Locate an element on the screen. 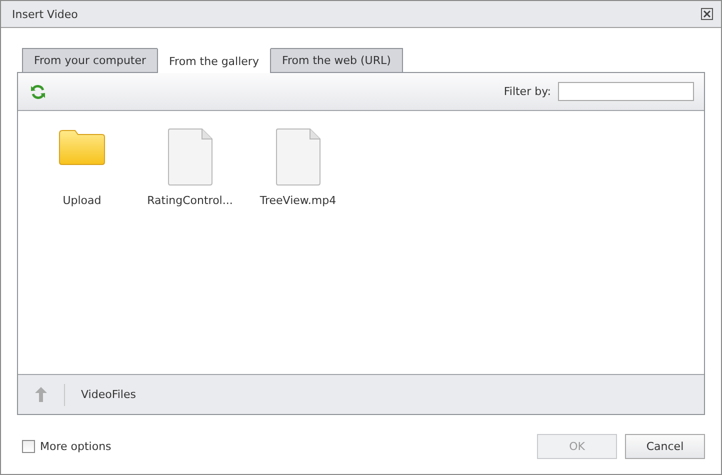  file-name: TreeView.mp4 is located at coordinates (298, 200).